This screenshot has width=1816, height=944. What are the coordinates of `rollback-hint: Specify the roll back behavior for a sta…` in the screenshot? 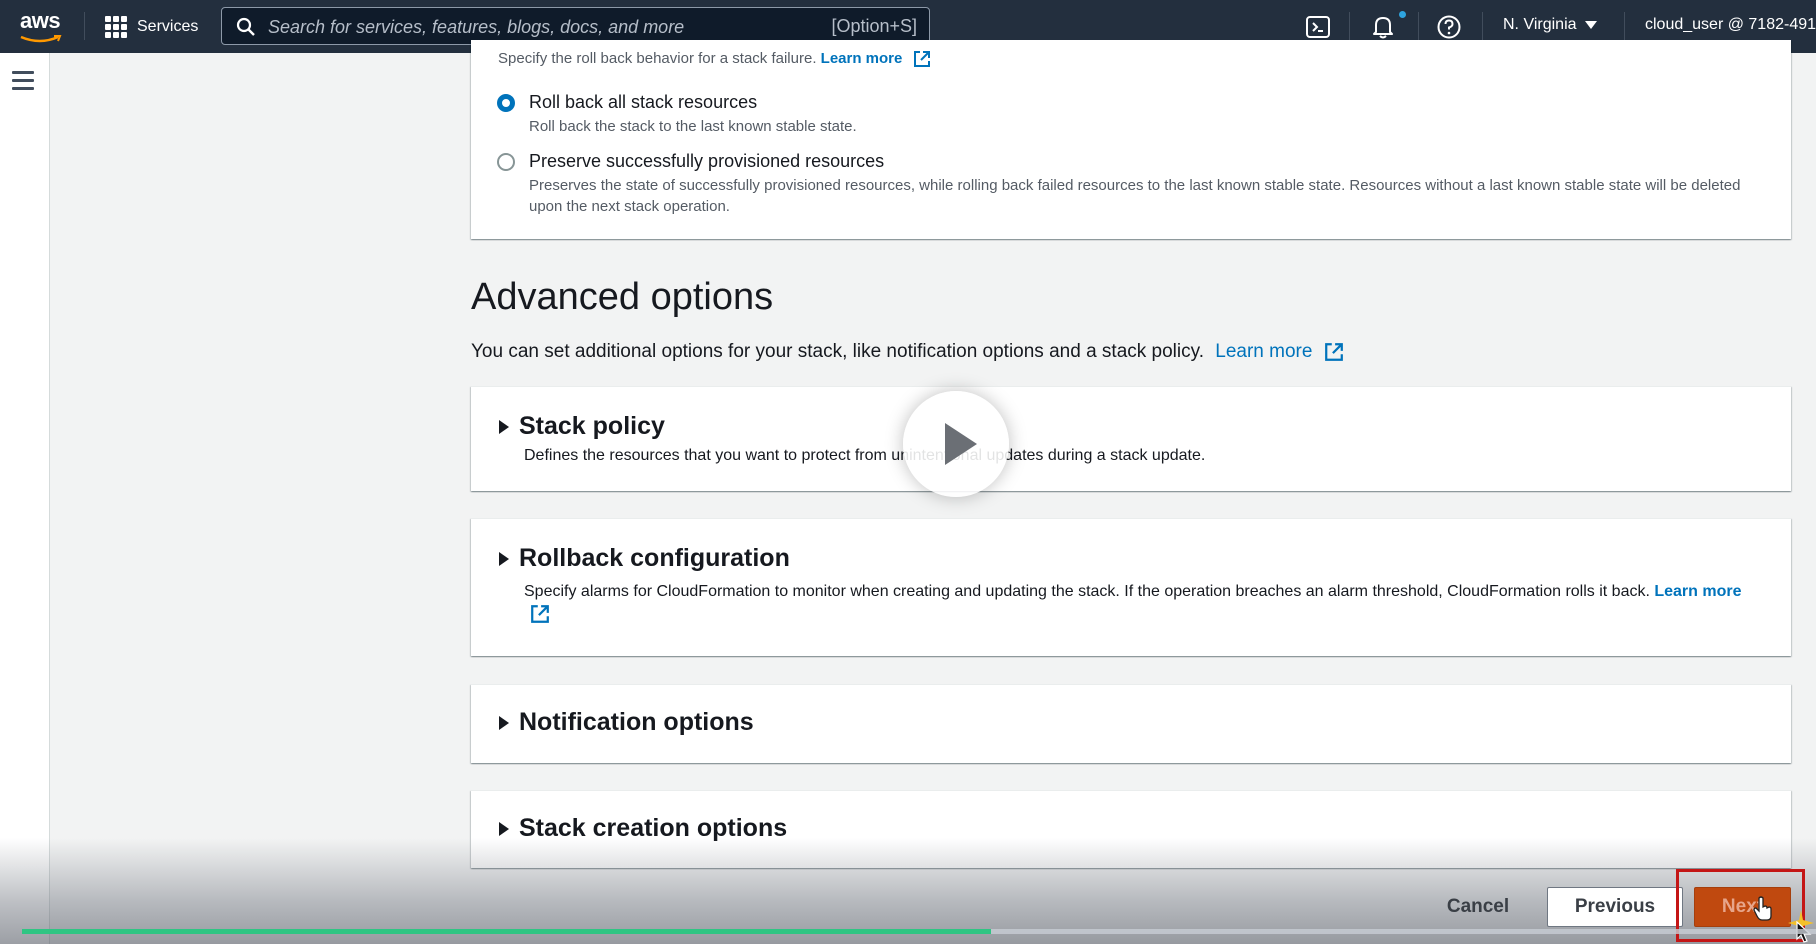 It's located at (714, 59).